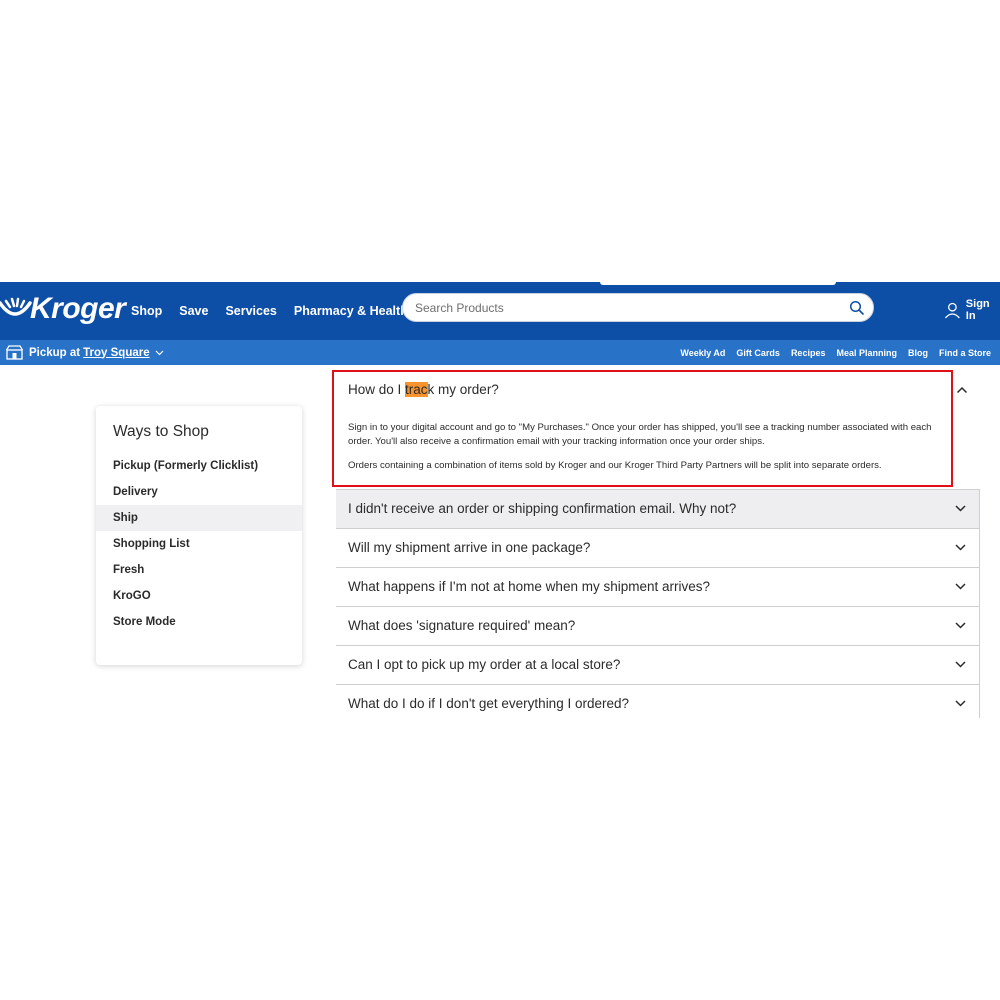 This screenshot has width=1000, height=1000. Describe the element at coordinates (952, 310) in the screenshot. I see `user-icon` at that location.